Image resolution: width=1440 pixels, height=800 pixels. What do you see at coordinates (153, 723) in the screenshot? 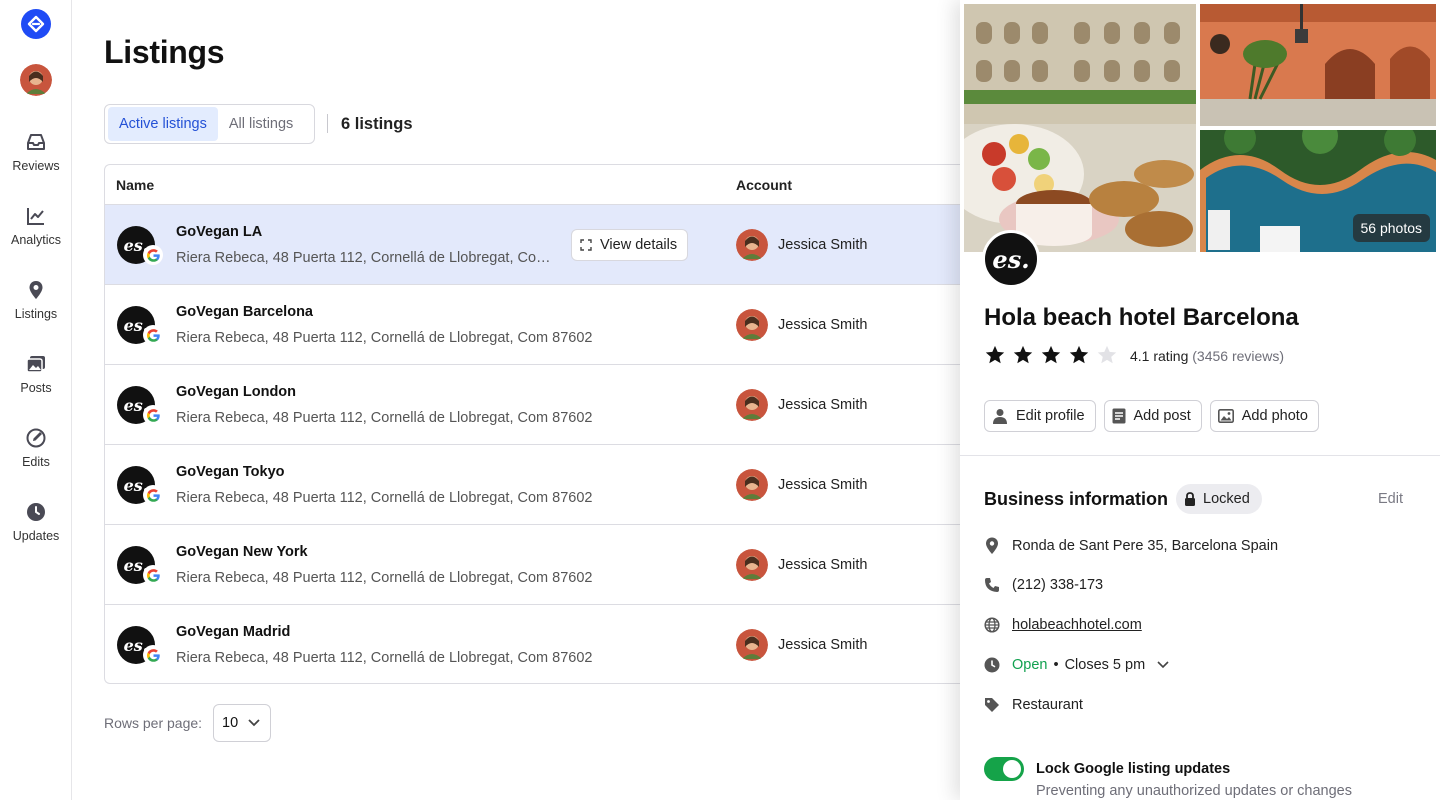
I see `rows-per-page-label: Rows per page:` at bounding box center [153, 723].